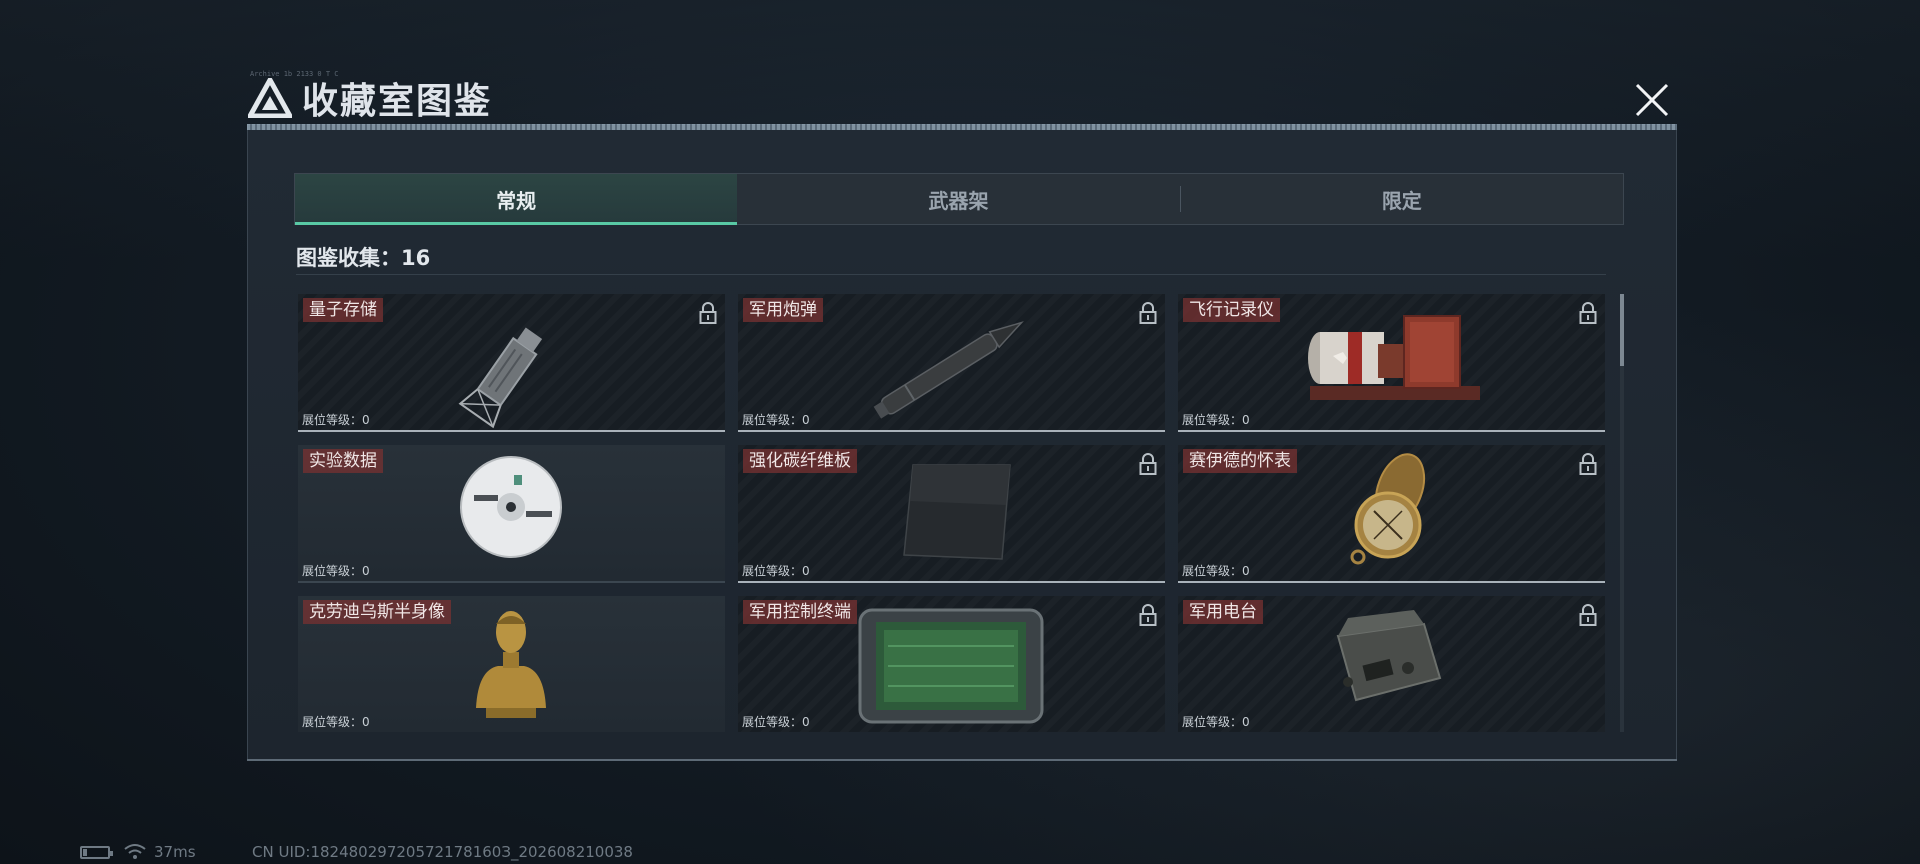  What do you see at coordinates (270, 98) in the screenshot?
I see `delta-logo-icon` at bounding box center [270, 98].